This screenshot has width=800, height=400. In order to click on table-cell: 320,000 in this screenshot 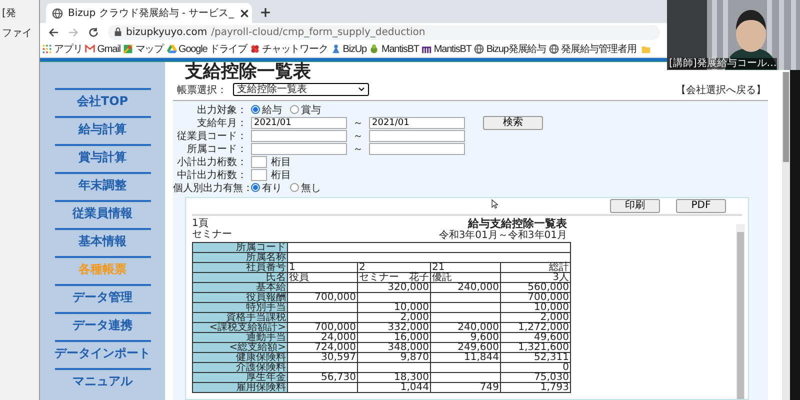, I will do `click(394, 287)`.